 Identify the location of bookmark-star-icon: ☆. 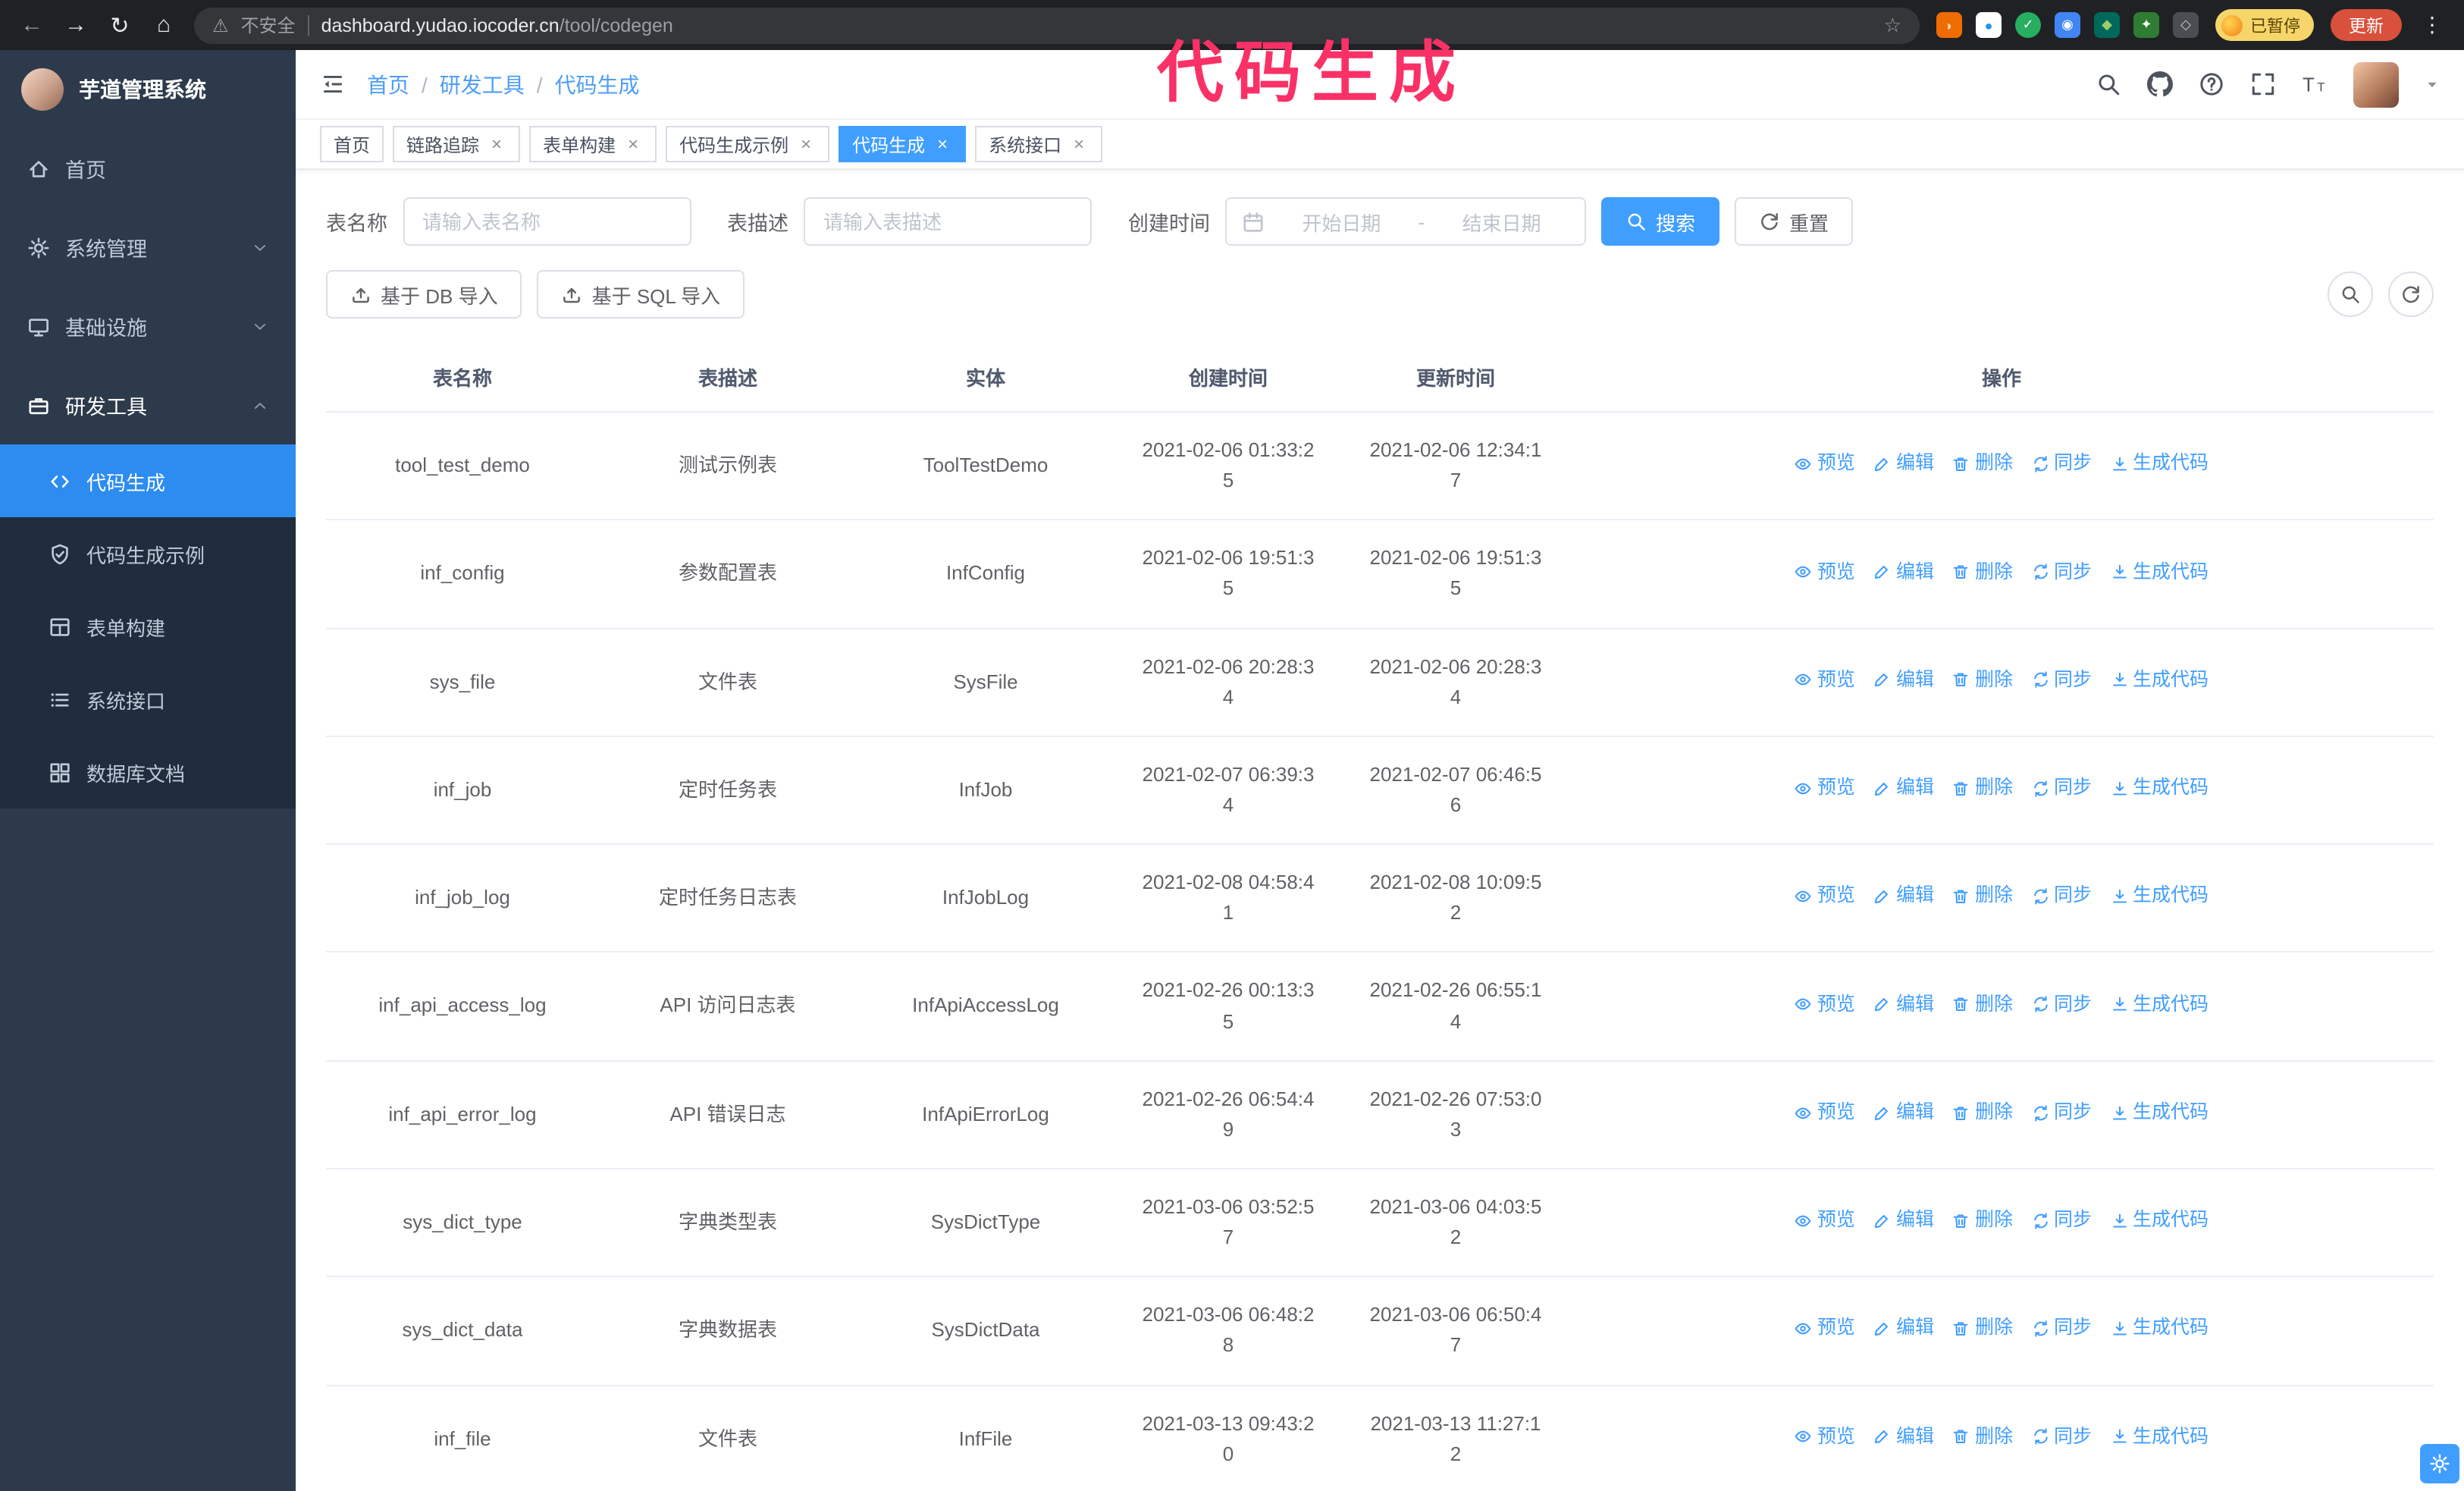
(1893, 25).